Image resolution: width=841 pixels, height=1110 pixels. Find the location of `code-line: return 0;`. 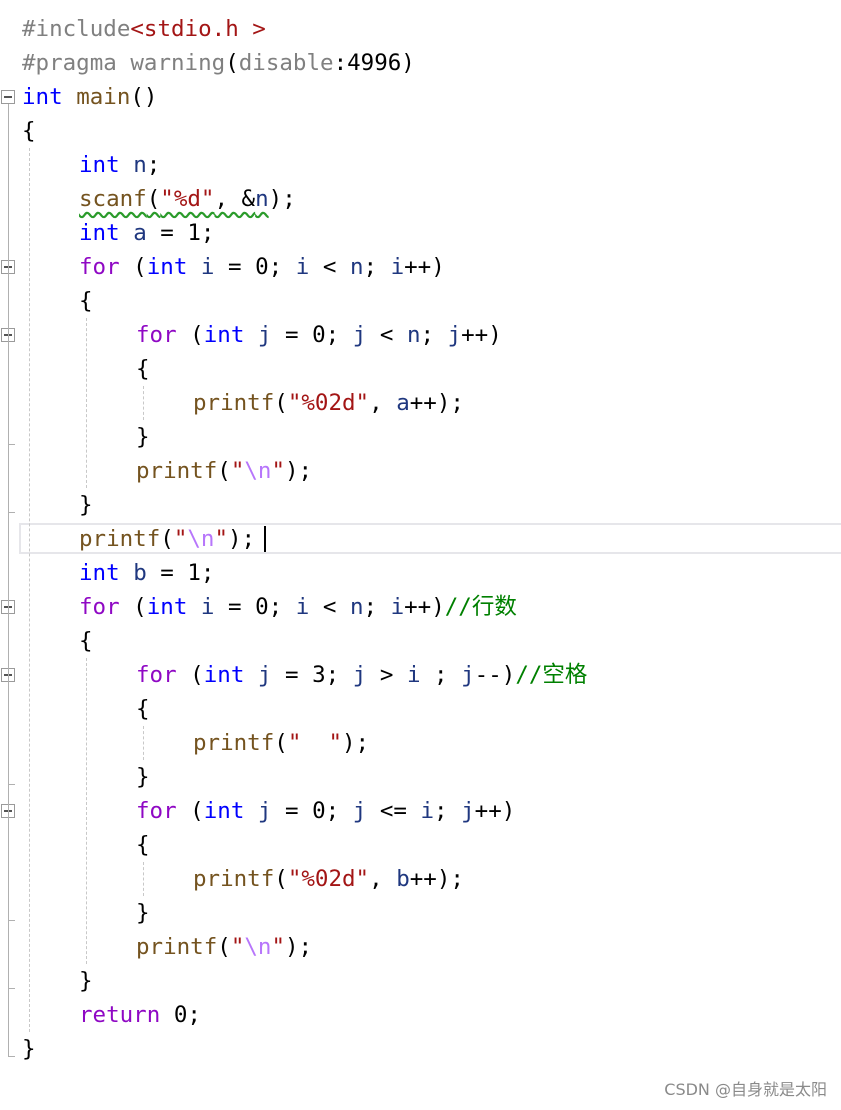

code-line: return 0; is located at coordinates (111, 1015).